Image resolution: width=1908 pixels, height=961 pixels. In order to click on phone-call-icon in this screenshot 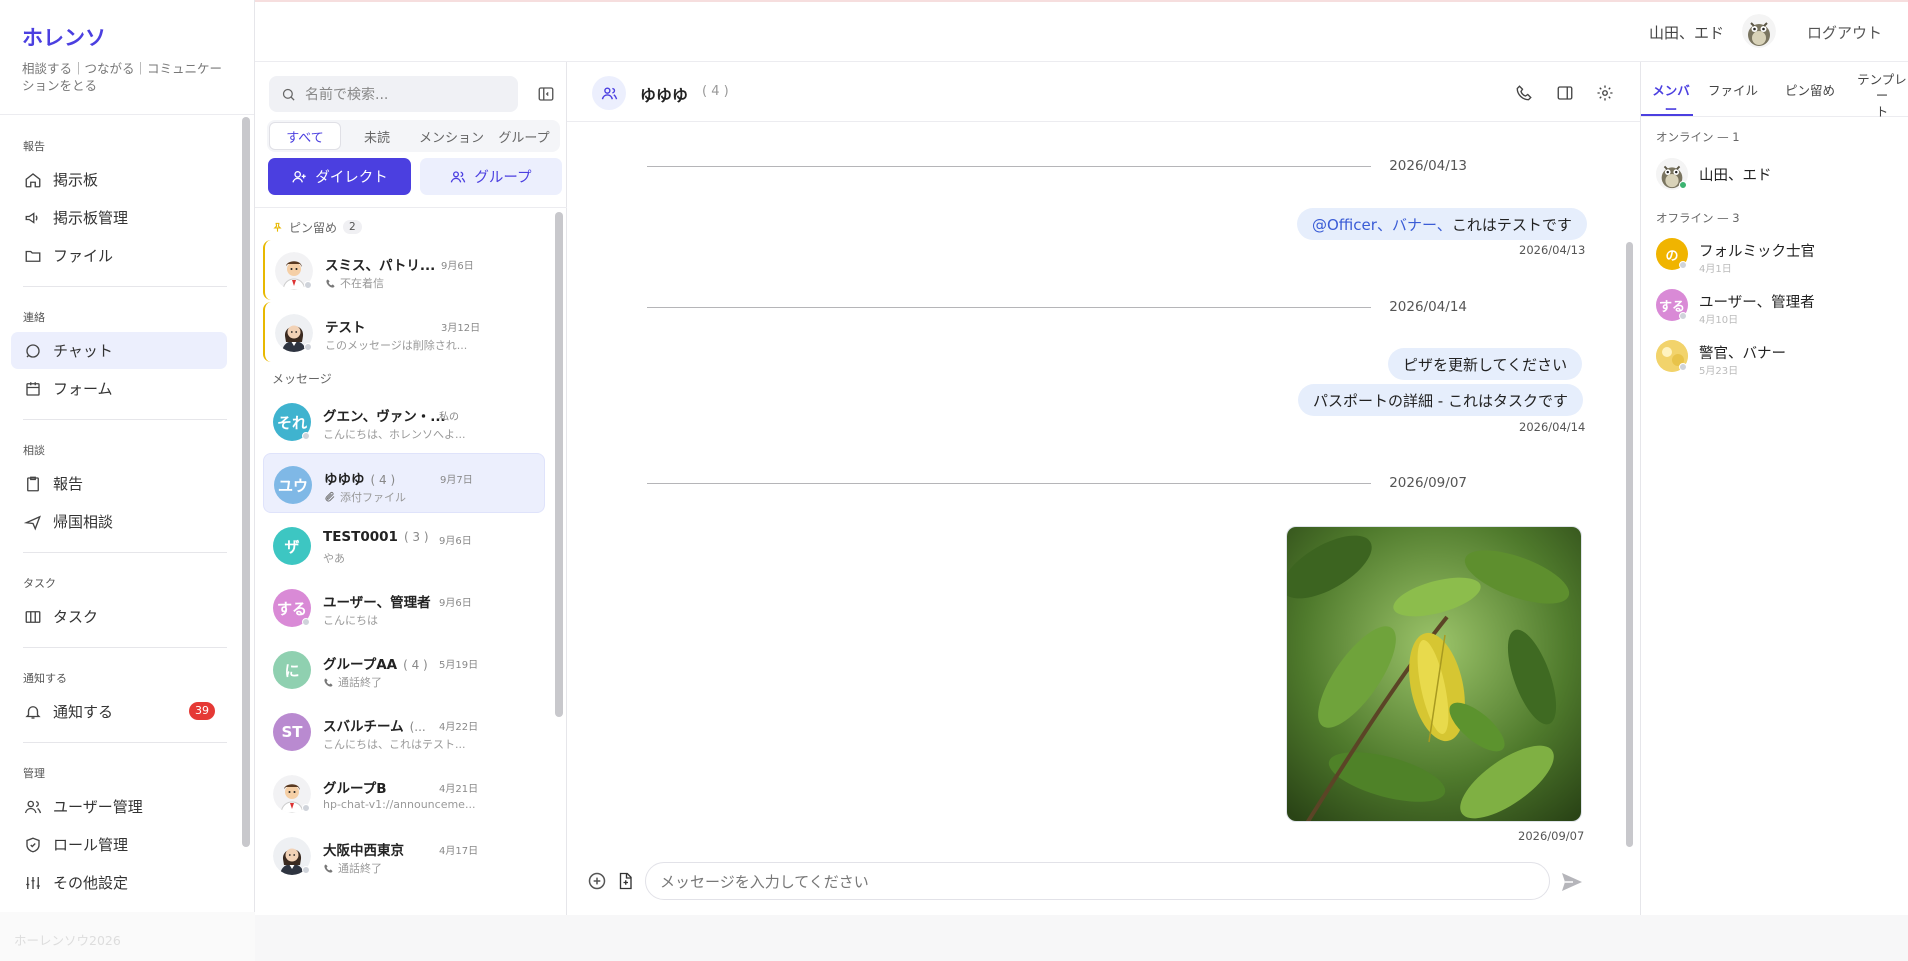, I will do `click(1524, 93)`.